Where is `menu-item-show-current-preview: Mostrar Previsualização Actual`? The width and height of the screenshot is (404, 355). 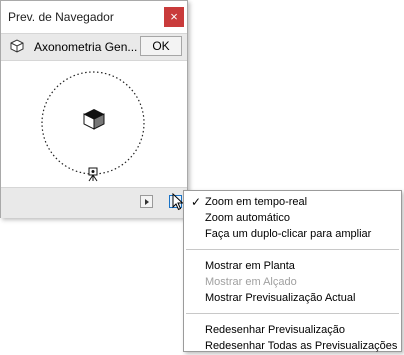
menu-item-show-current-preview: Mostrar Previsualização Actual is located at coordinates (292, 298).